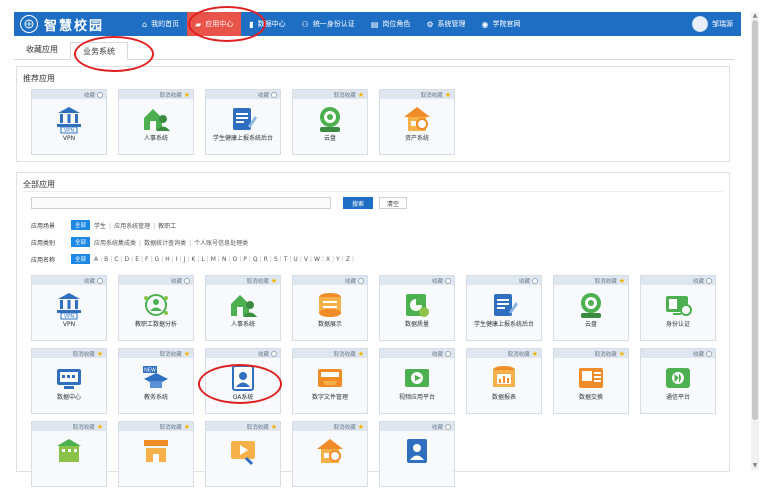  I want to click on app-card: 收藏 通信平台, so click(678, 381).